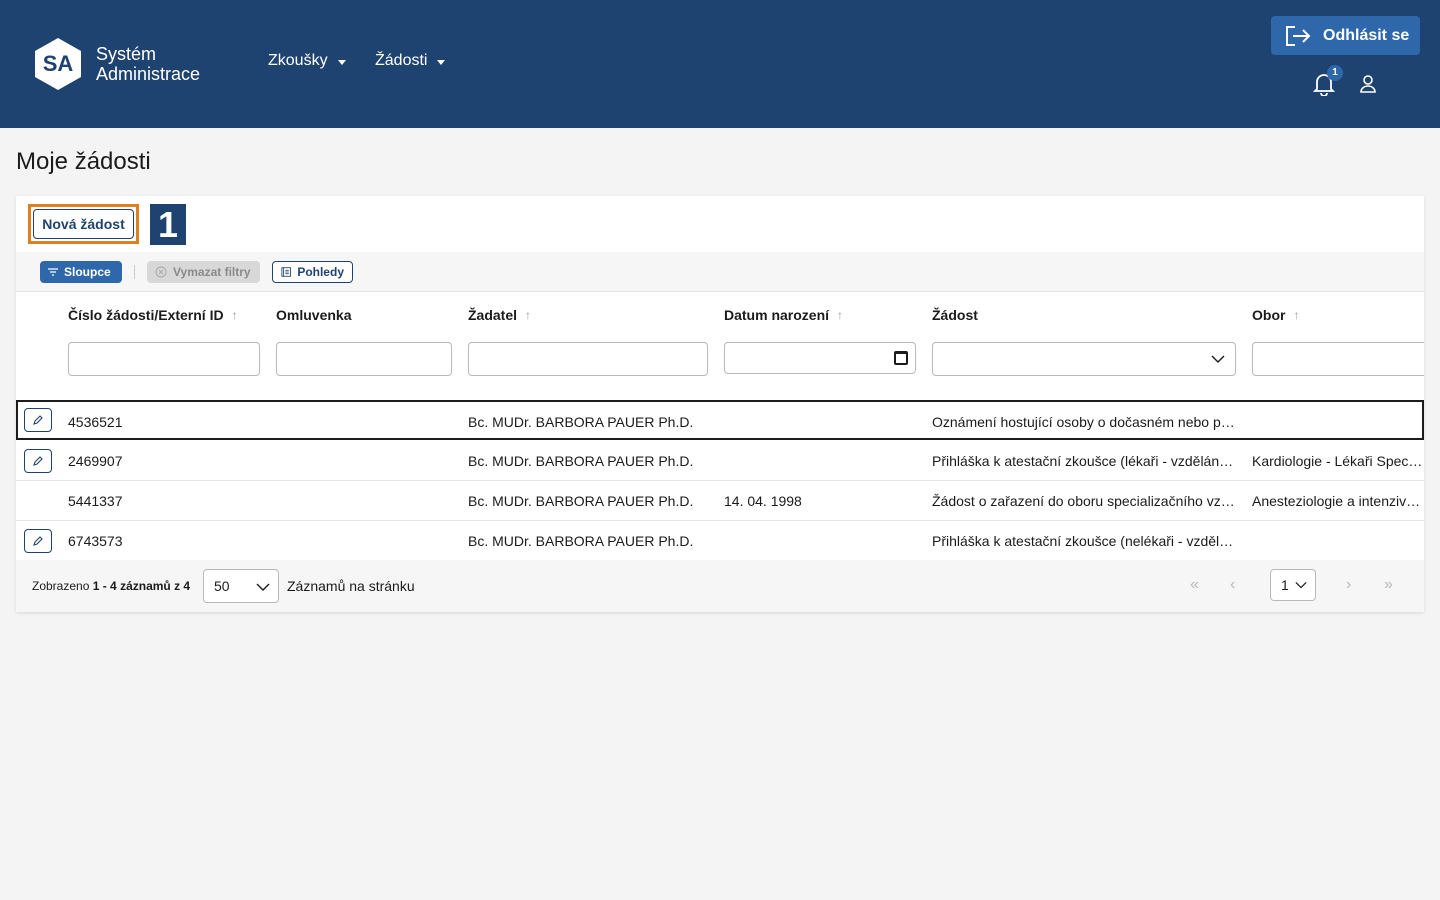  I want to click on filter-birthdate-input, so click(820, 358).